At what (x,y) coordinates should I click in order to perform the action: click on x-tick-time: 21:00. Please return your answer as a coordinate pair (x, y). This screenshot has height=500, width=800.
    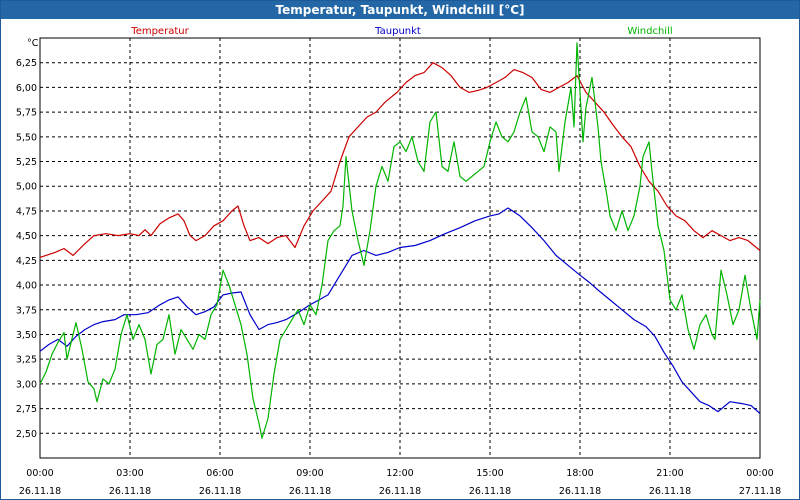
    Looking at the image, I should click on (669, 473).